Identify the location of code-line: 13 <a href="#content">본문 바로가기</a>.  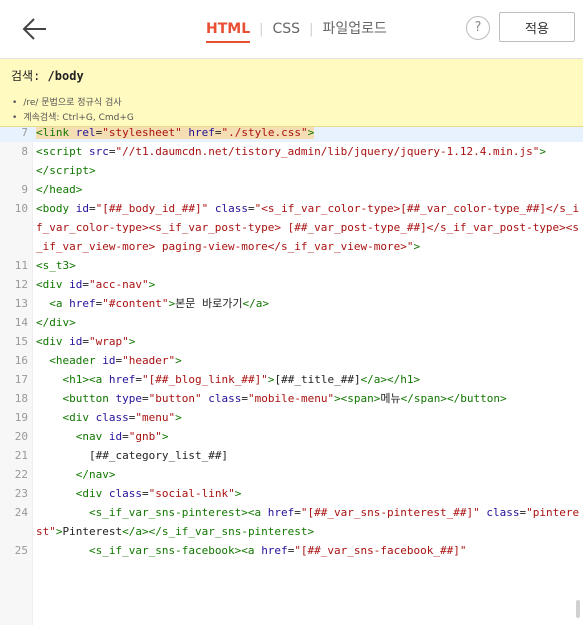
(291, 303).